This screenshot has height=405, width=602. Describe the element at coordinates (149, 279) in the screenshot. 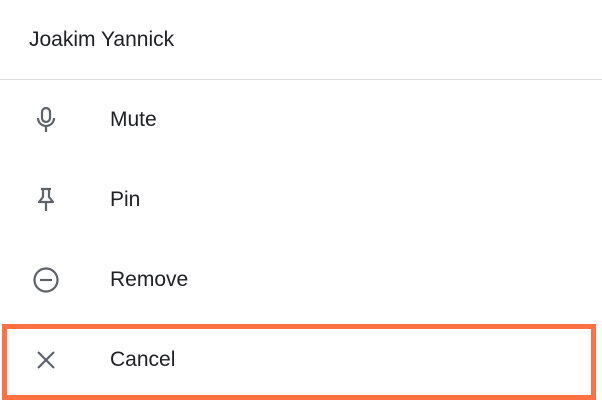

I see `remove-label: Remove` at that location.